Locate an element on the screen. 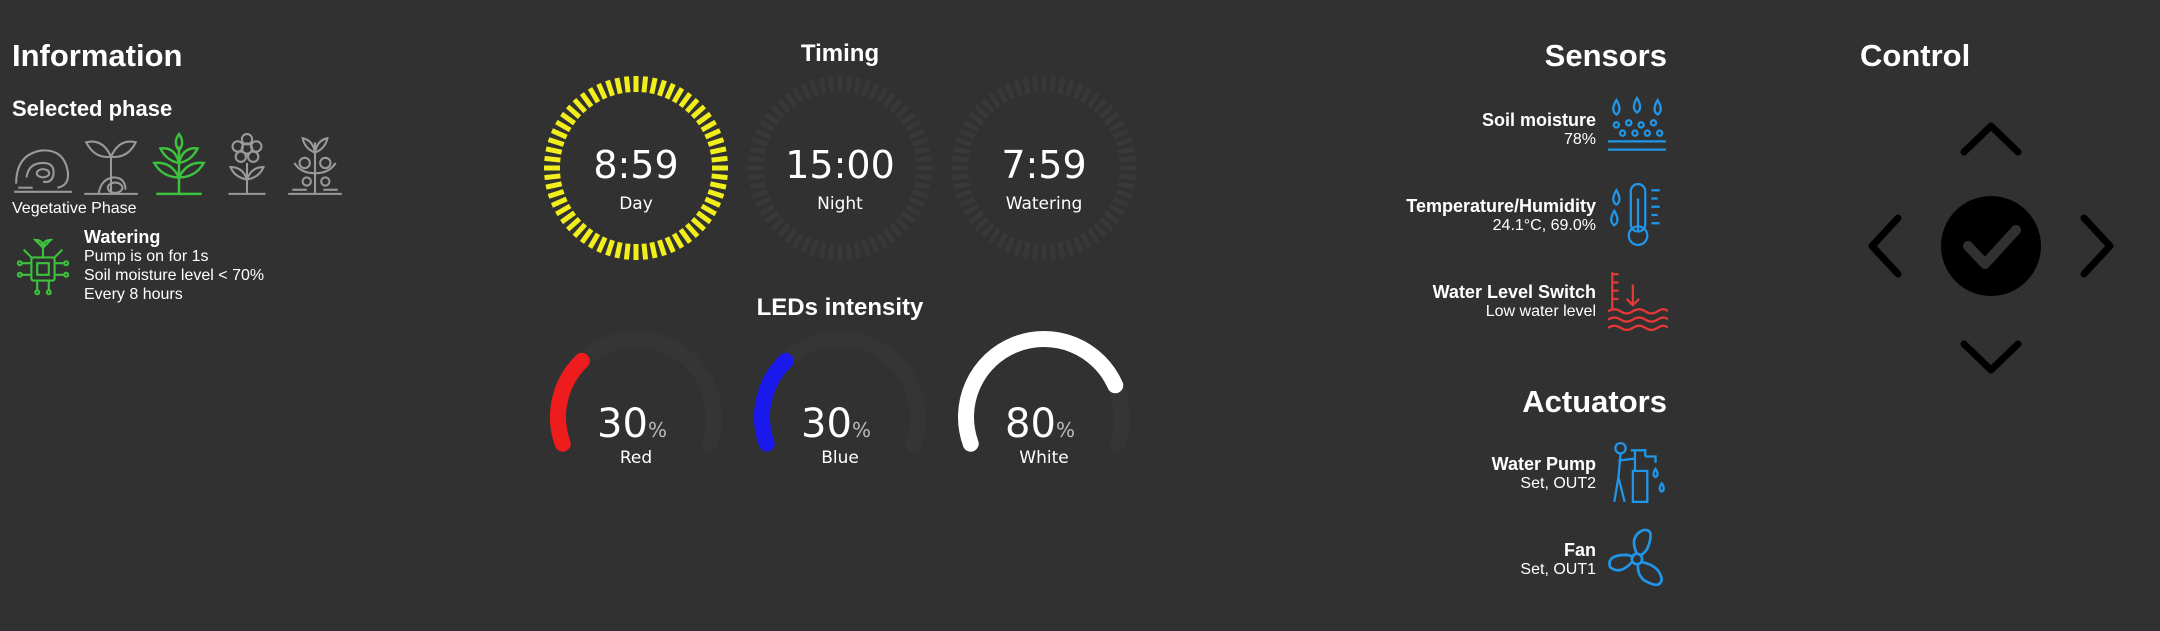  watering-line-1: Pump is on for 1s is located at coordinates (146, 256).